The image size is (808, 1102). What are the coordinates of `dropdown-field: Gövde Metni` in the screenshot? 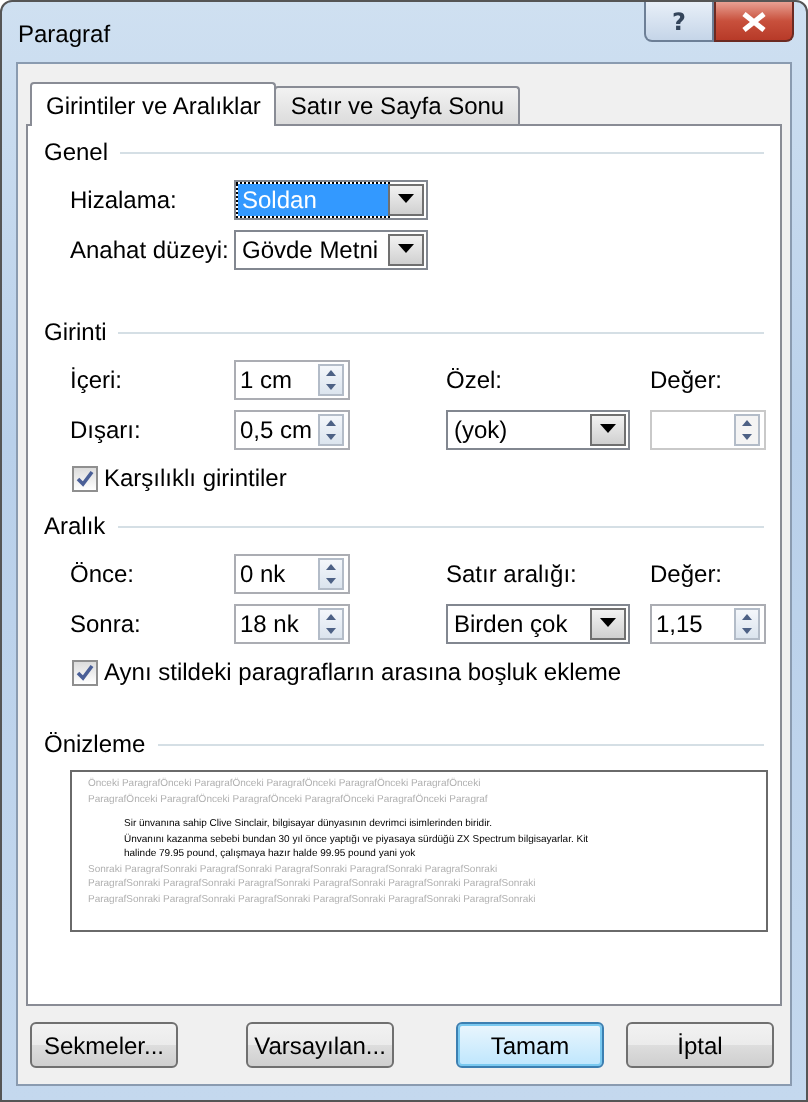 It's located at (331, 249).